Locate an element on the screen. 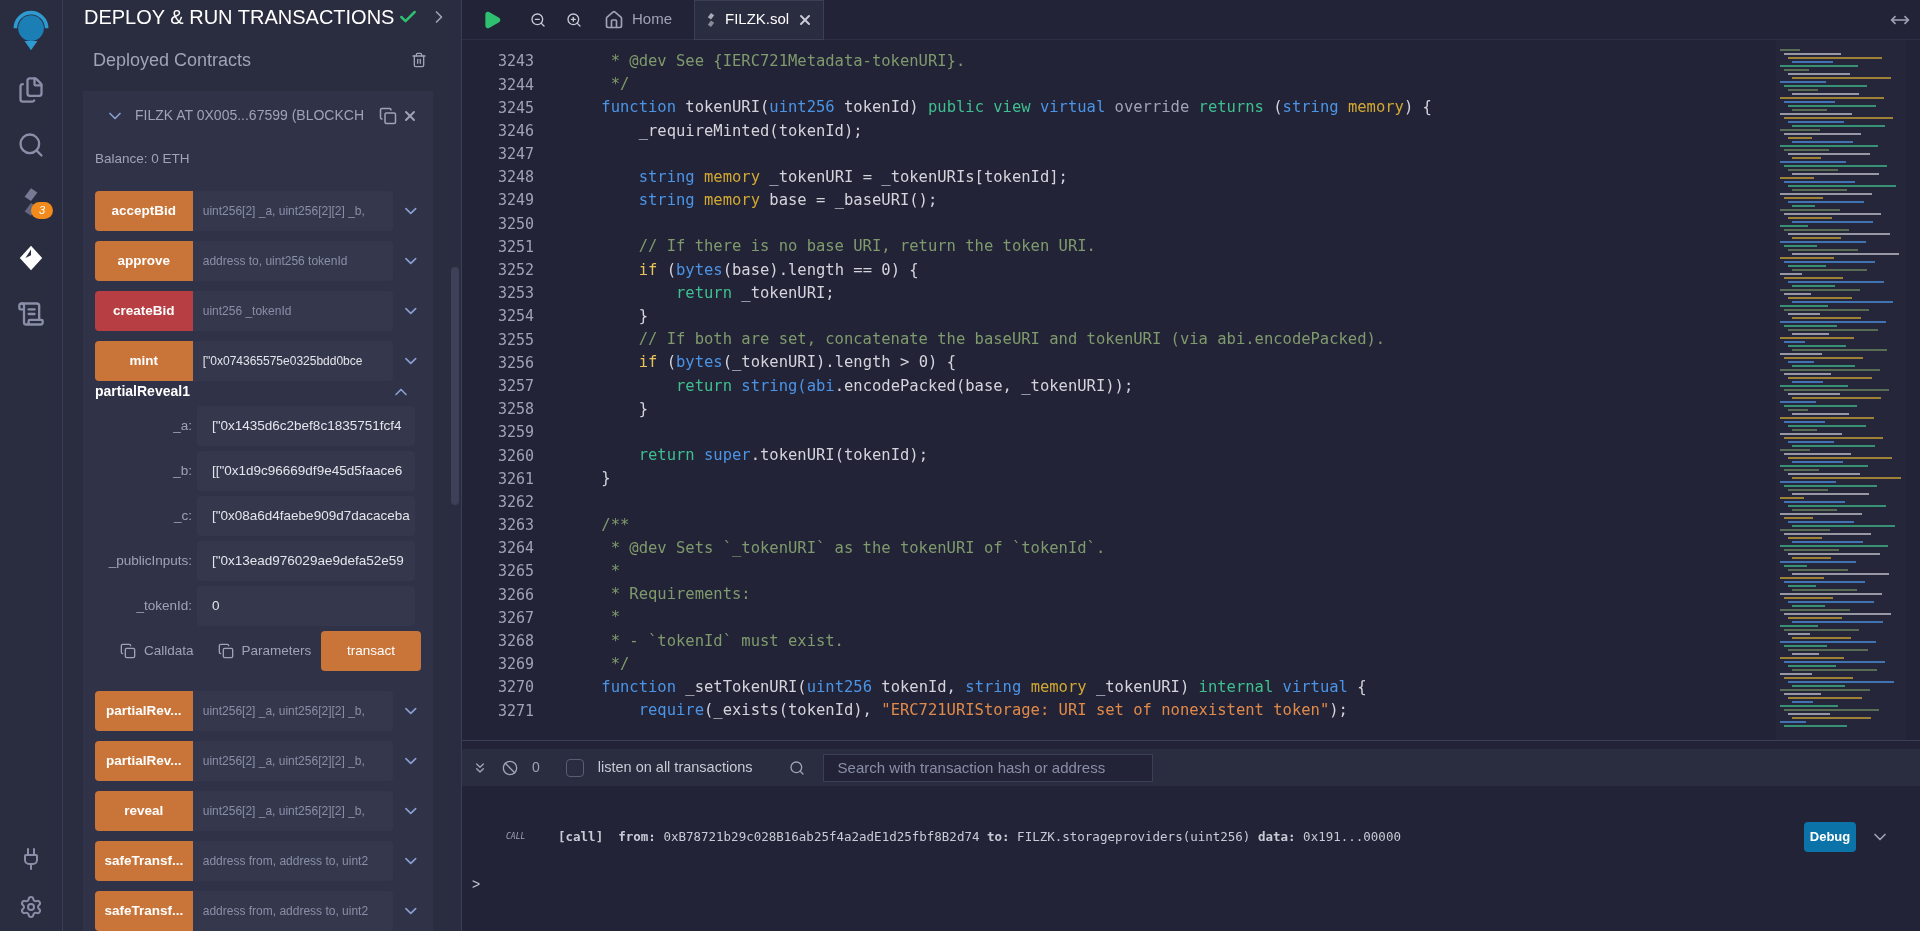 Image resolution: width=1920 pixels, height=931 pixels. notification-badge: 3 is located at coordinates (42, 210).